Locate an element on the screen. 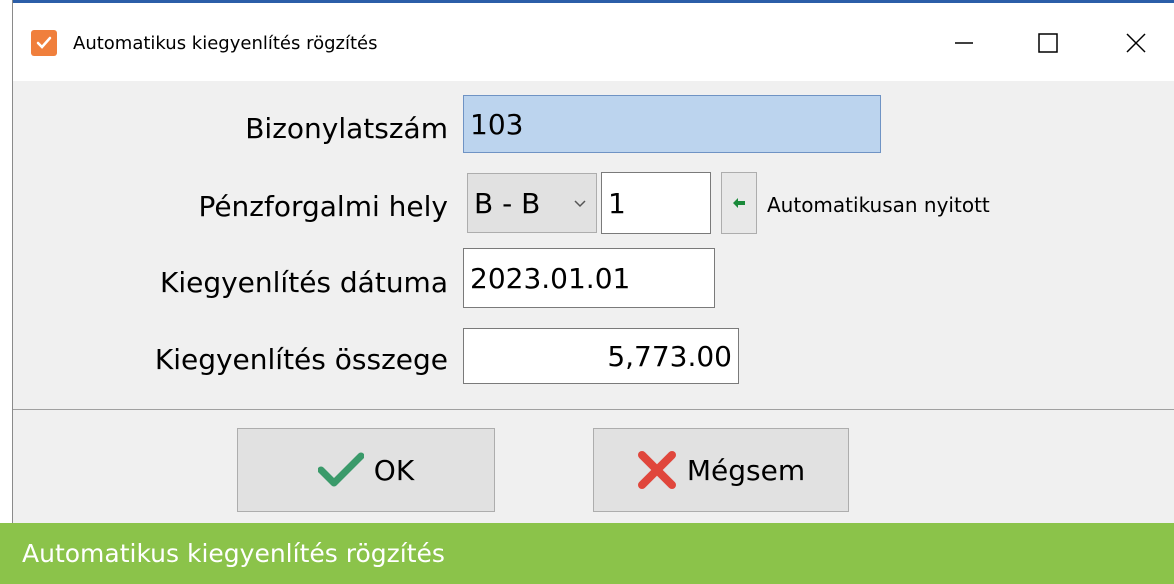  maximize-button is located at coordinates (1048, 43).